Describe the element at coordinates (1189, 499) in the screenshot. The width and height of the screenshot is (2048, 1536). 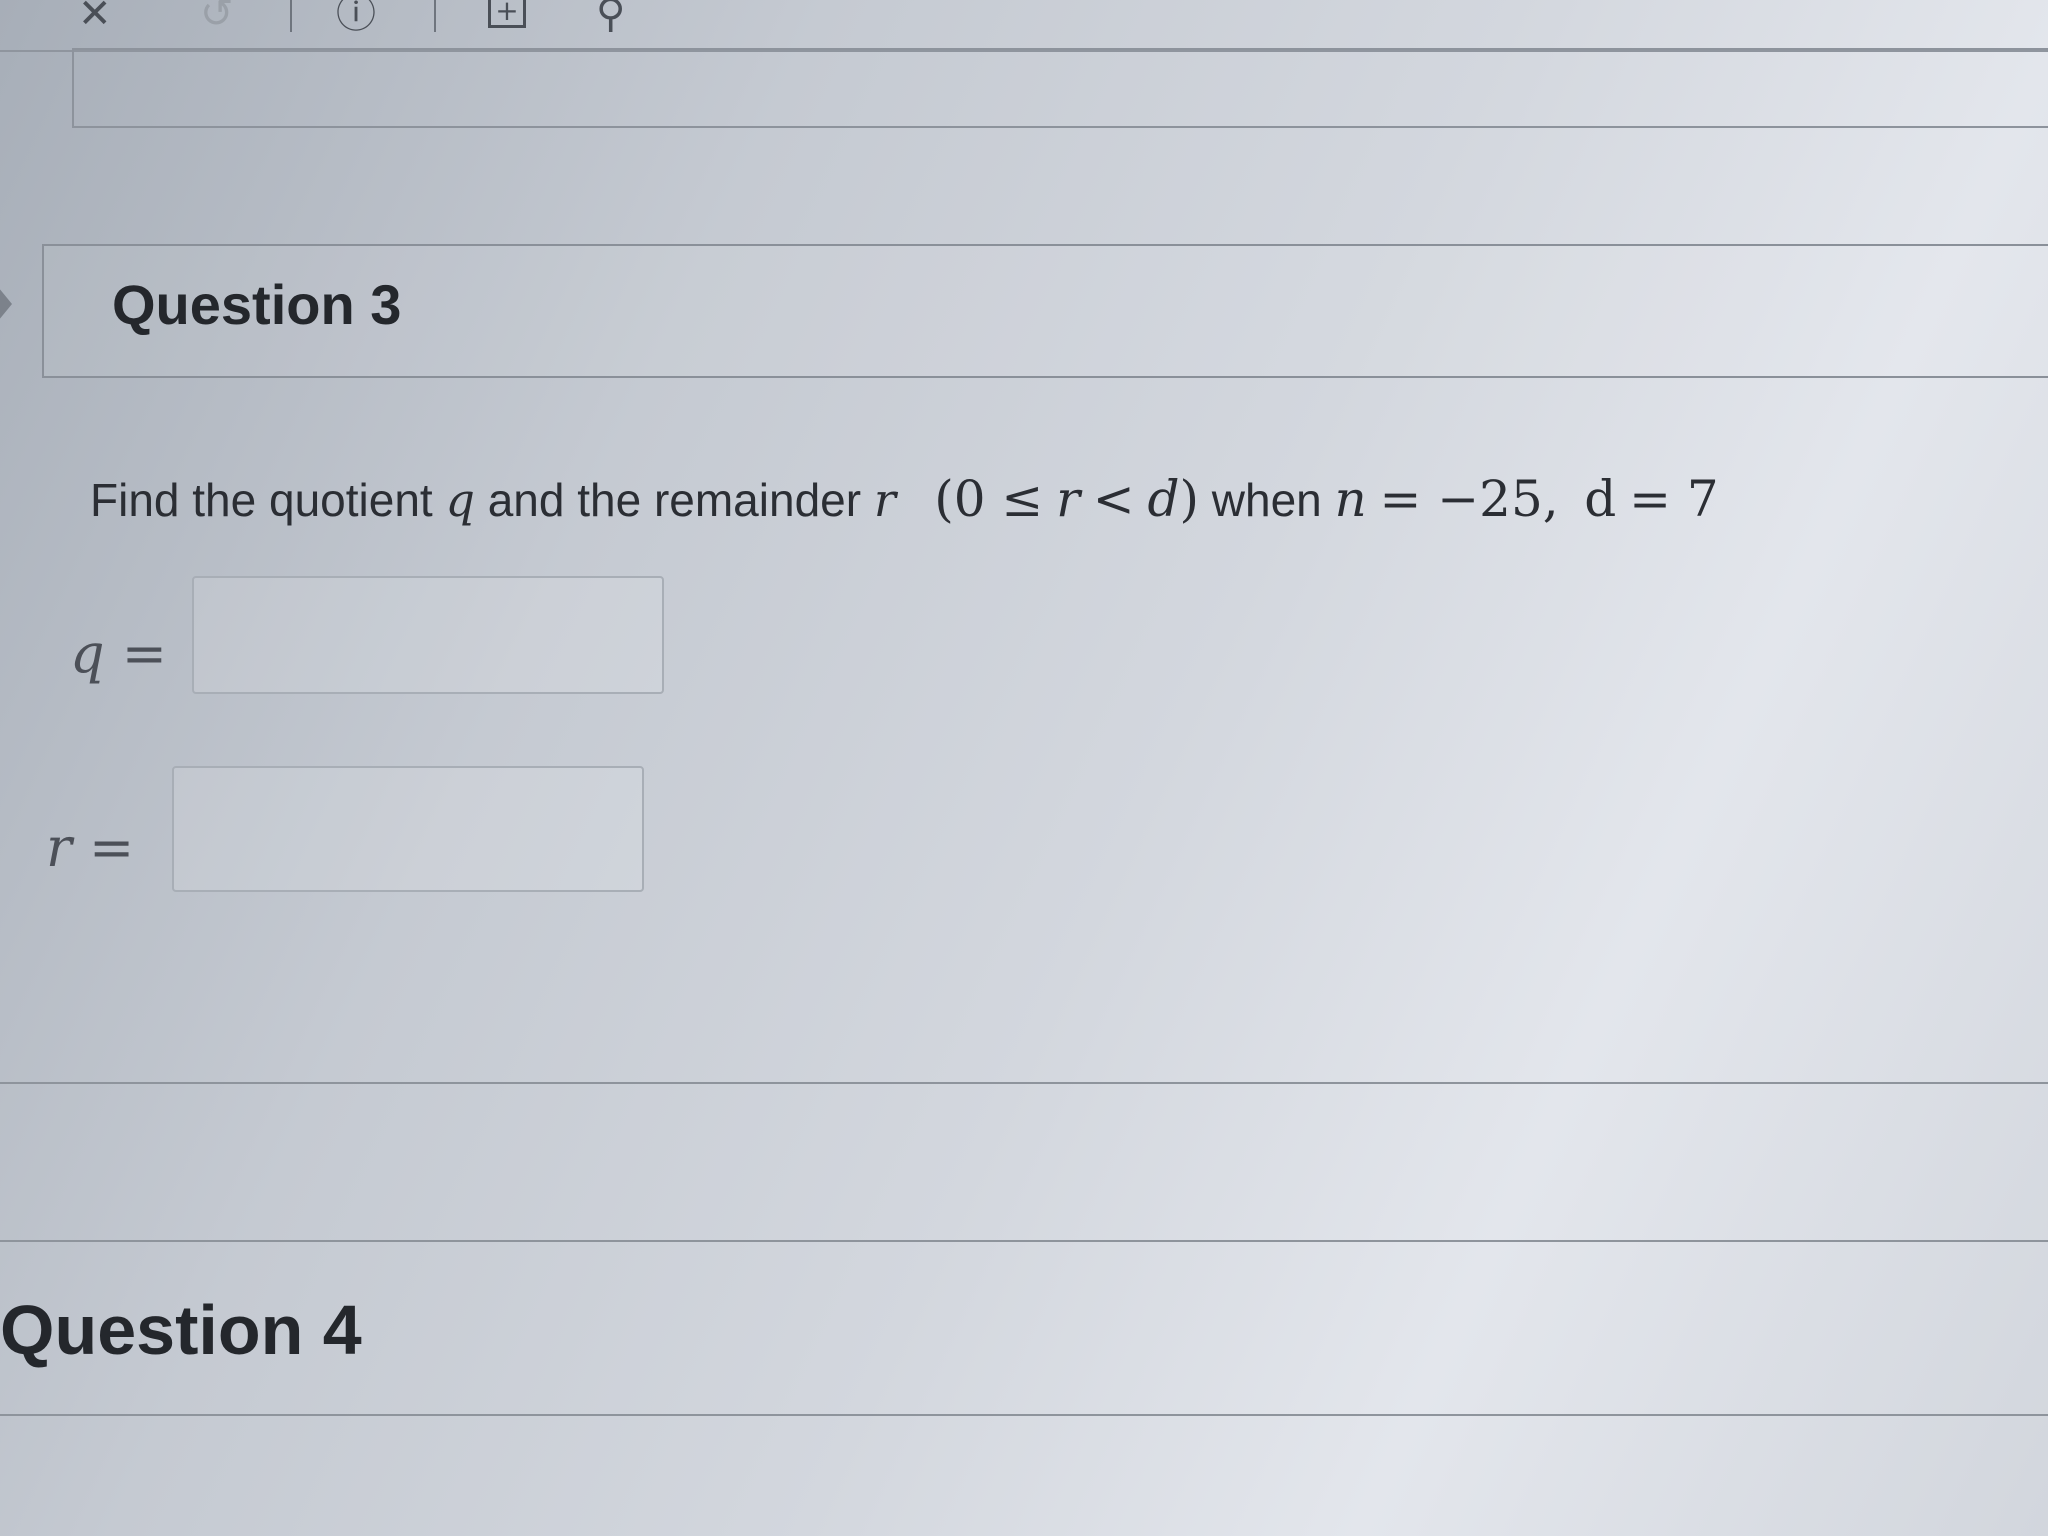
I see `condition-close: )` at that location.